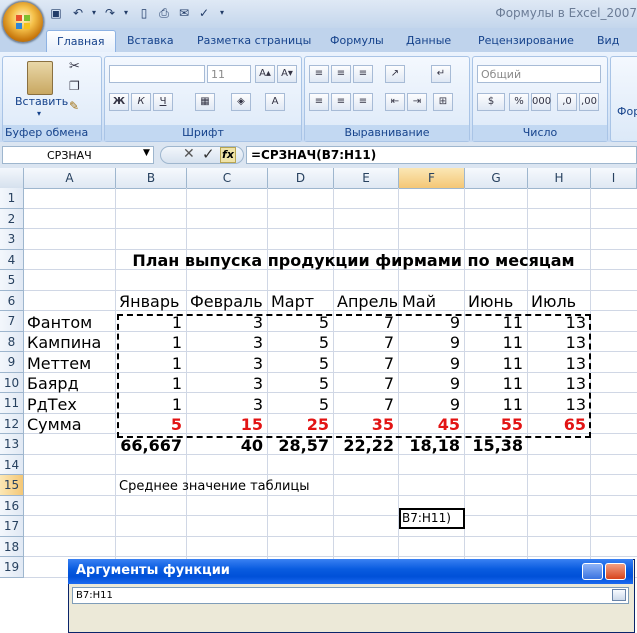  What do you see at coordinates (12, 526) in the screenshot?
I see `row-header-17: 17` at bounding box center [12, 526].